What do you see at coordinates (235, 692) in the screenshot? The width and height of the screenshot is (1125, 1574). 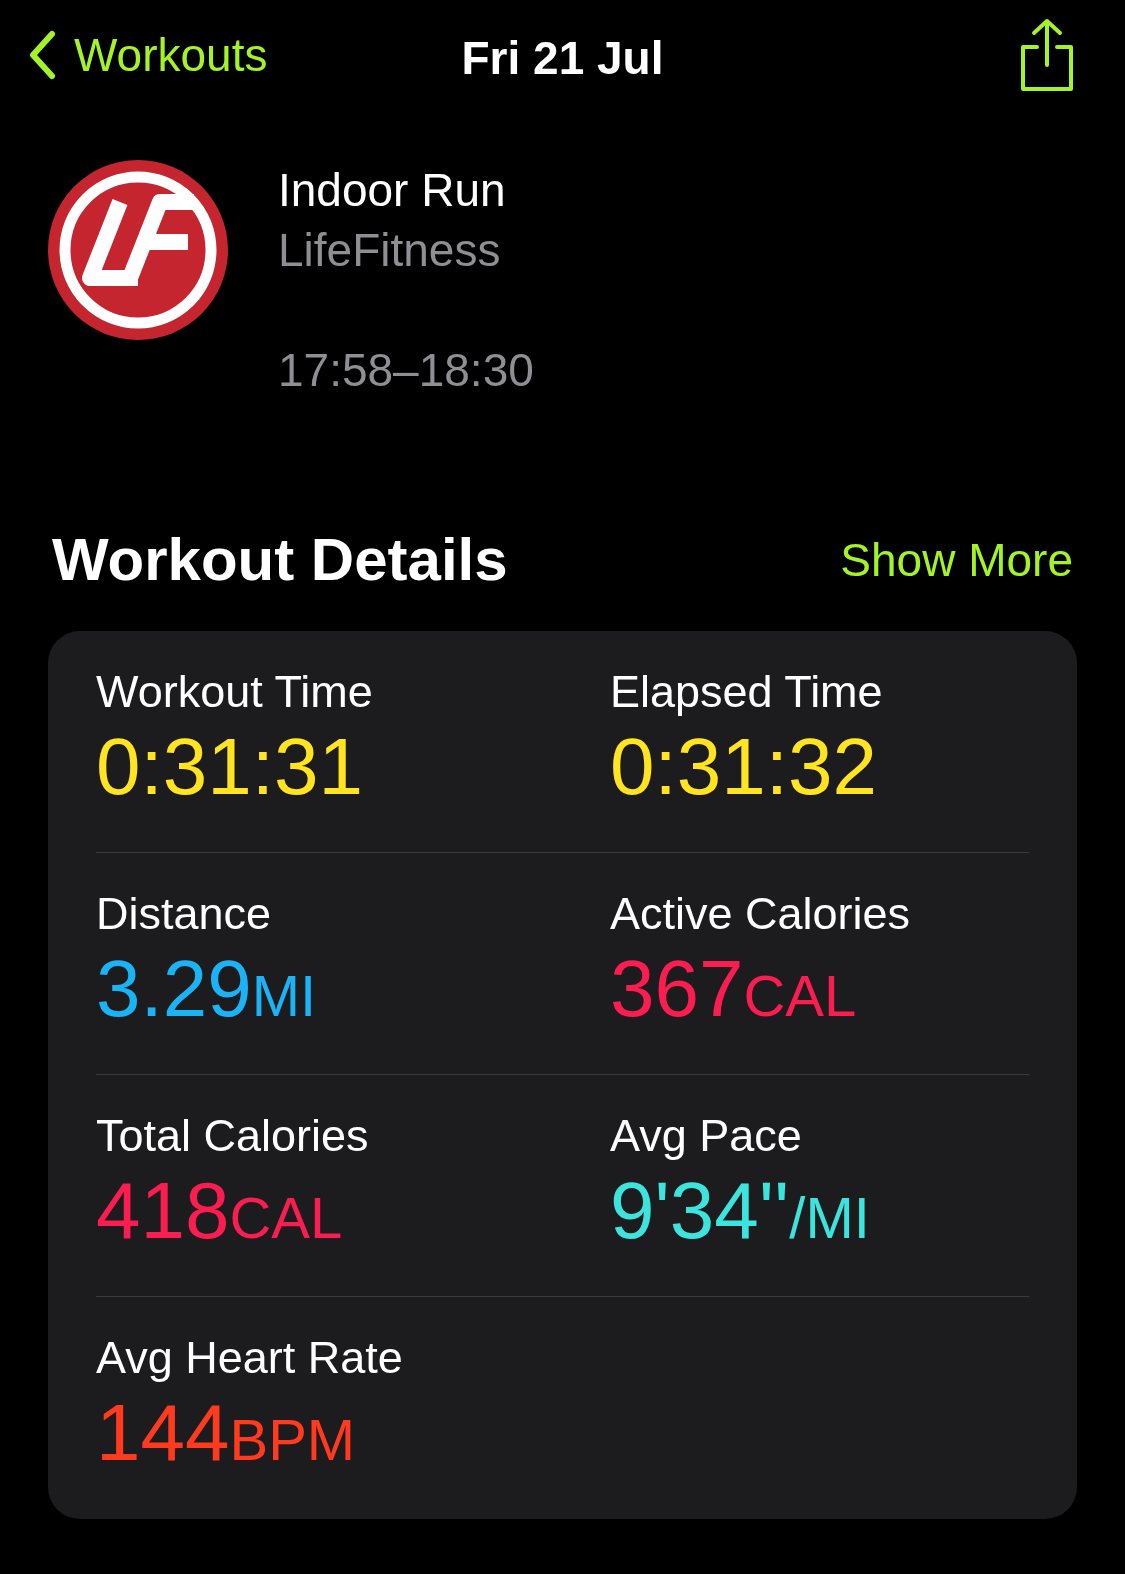 I see `metric-label: Workout Time` at bounding box center [235, 692].